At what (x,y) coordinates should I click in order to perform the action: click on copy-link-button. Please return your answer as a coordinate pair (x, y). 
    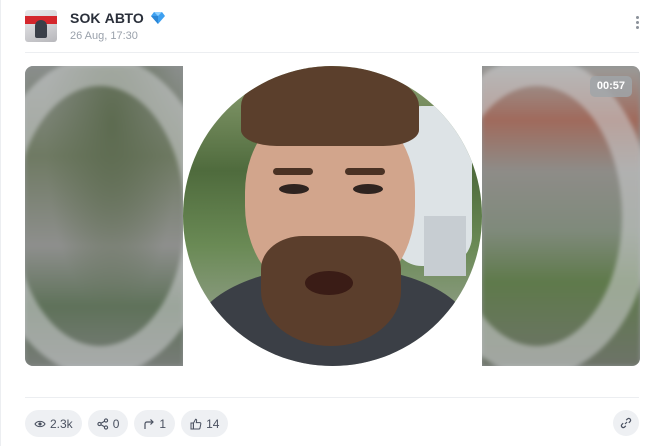
    Looking at the image, I should click on (626, 423).